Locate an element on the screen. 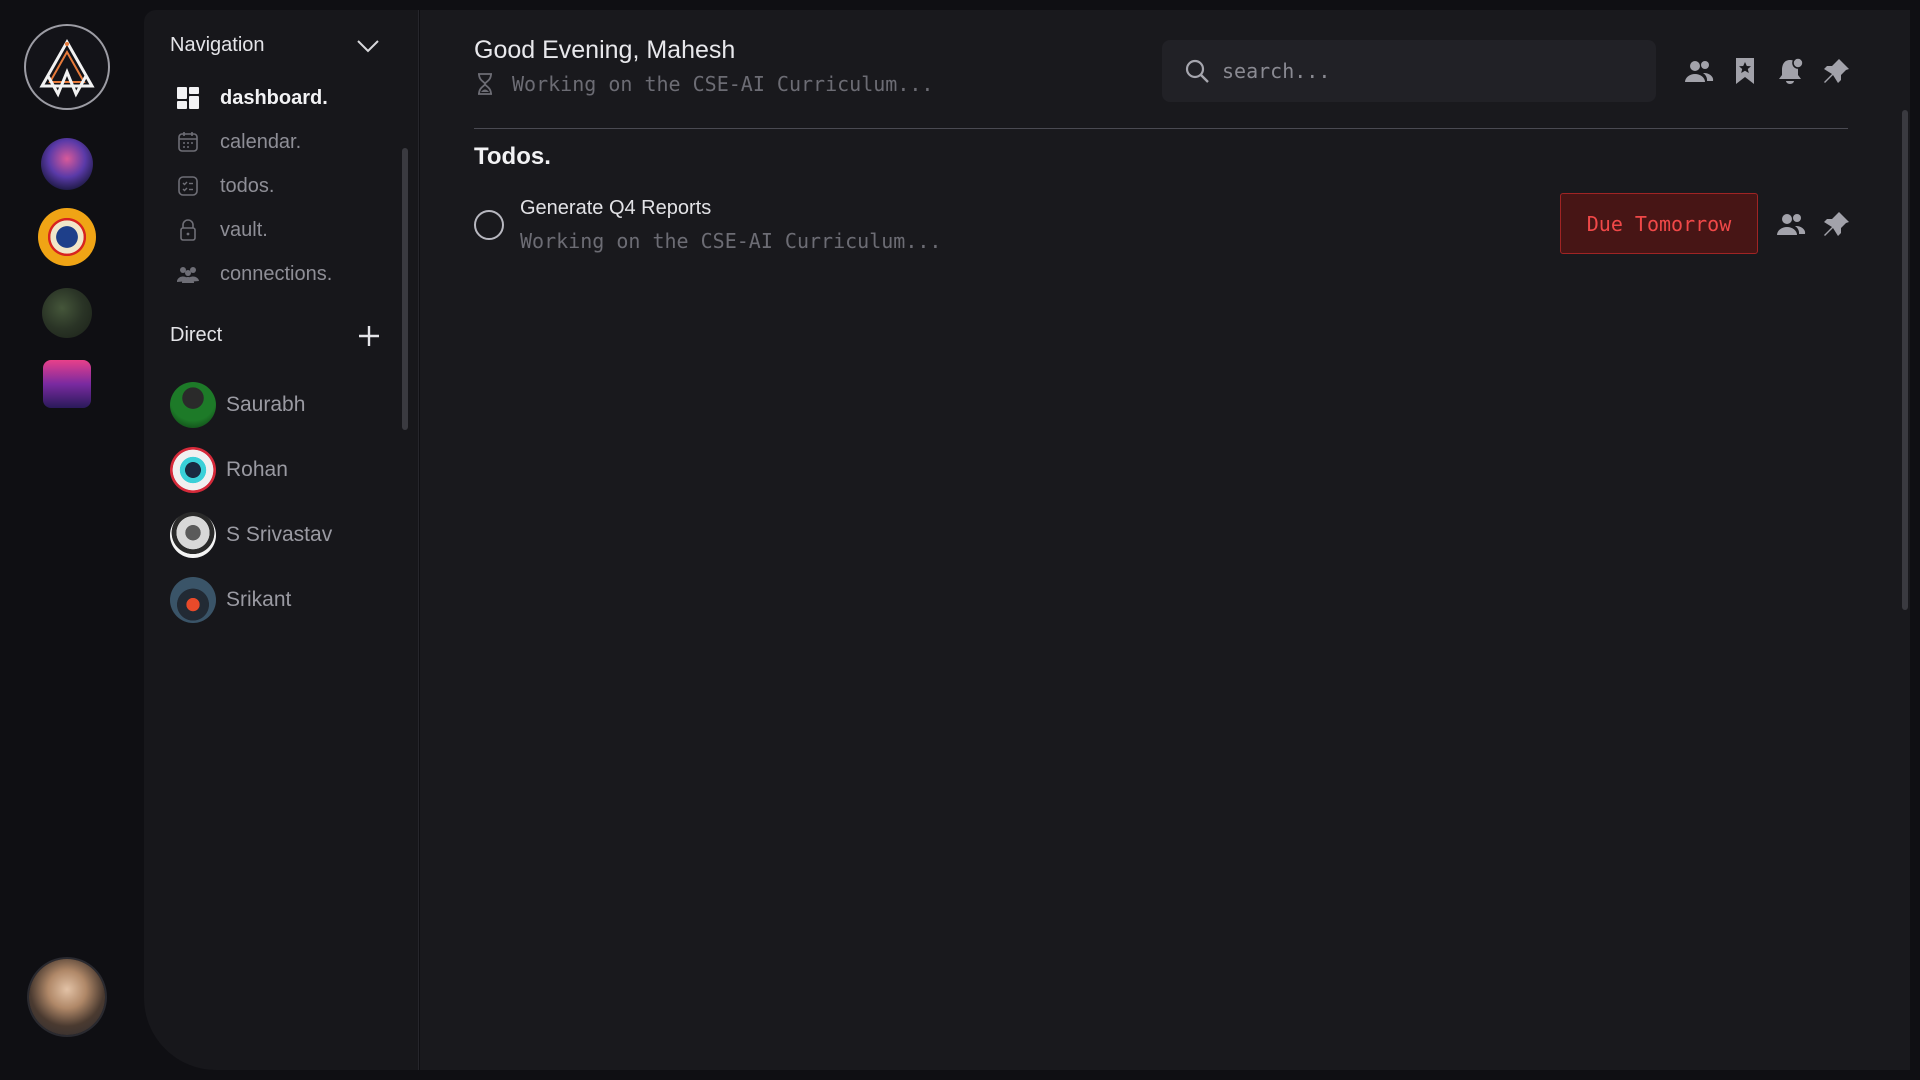  nav-item-connections: connections. is located at coordinates (253, 274).